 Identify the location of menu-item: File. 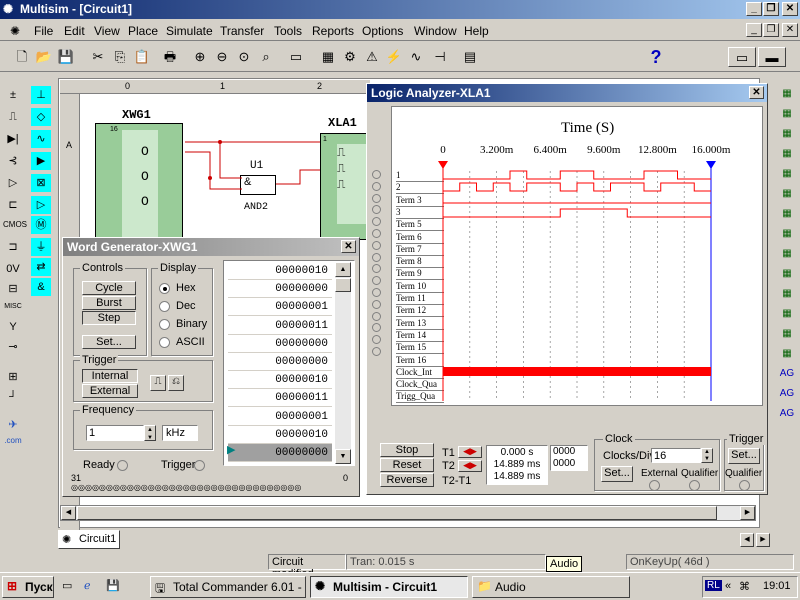
(43, 31).